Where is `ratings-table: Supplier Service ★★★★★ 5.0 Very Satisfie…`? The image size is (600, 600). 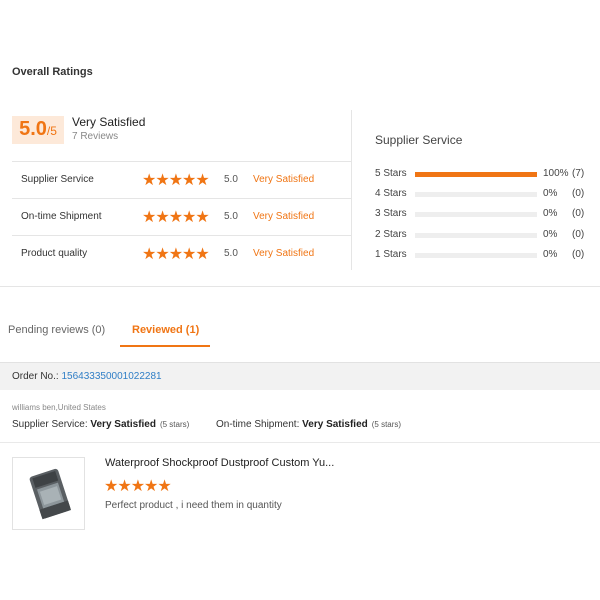
ratings-table: Supplier Service ★★★★★ 5.0 Very Satisfie… is located at coordinates (182, 217).